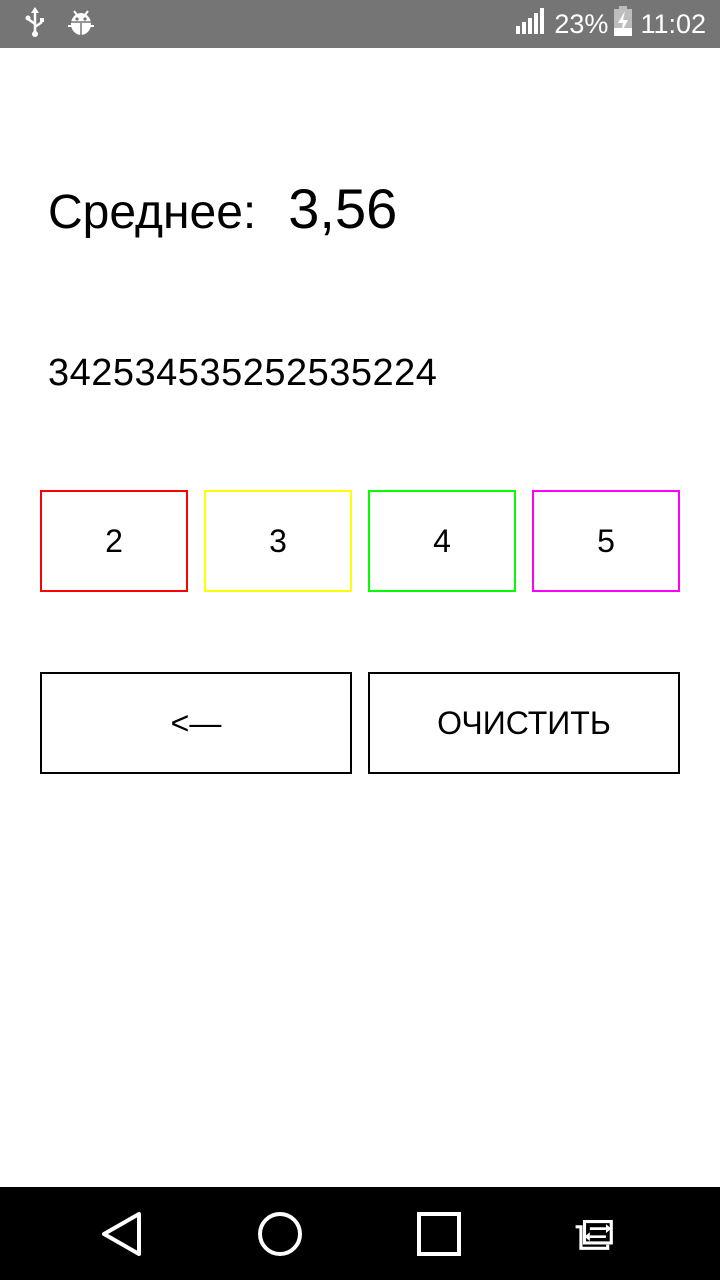 This screenshot has width=720, height=1280. Describe the element at coordinates (606, 541) in the screenshot. I see `grade-5-button: 5` at that location.